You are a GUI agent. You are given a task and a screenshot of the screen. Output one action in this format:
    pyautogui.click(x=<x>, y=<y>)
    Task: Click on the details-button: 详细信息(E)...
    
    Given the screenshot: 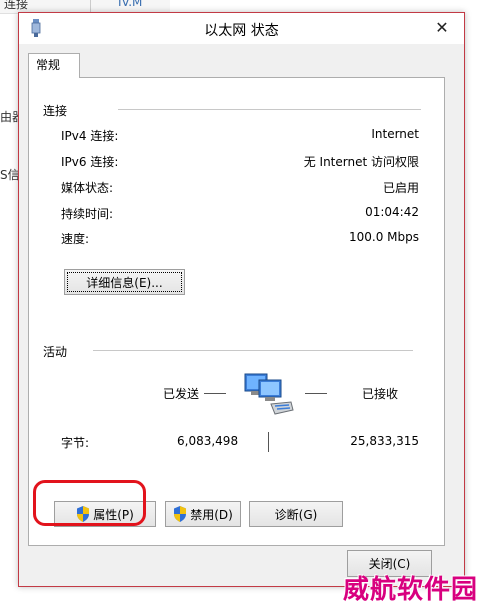 What is the action you would take?
    pyautogui.click(x=124, y=282)
    